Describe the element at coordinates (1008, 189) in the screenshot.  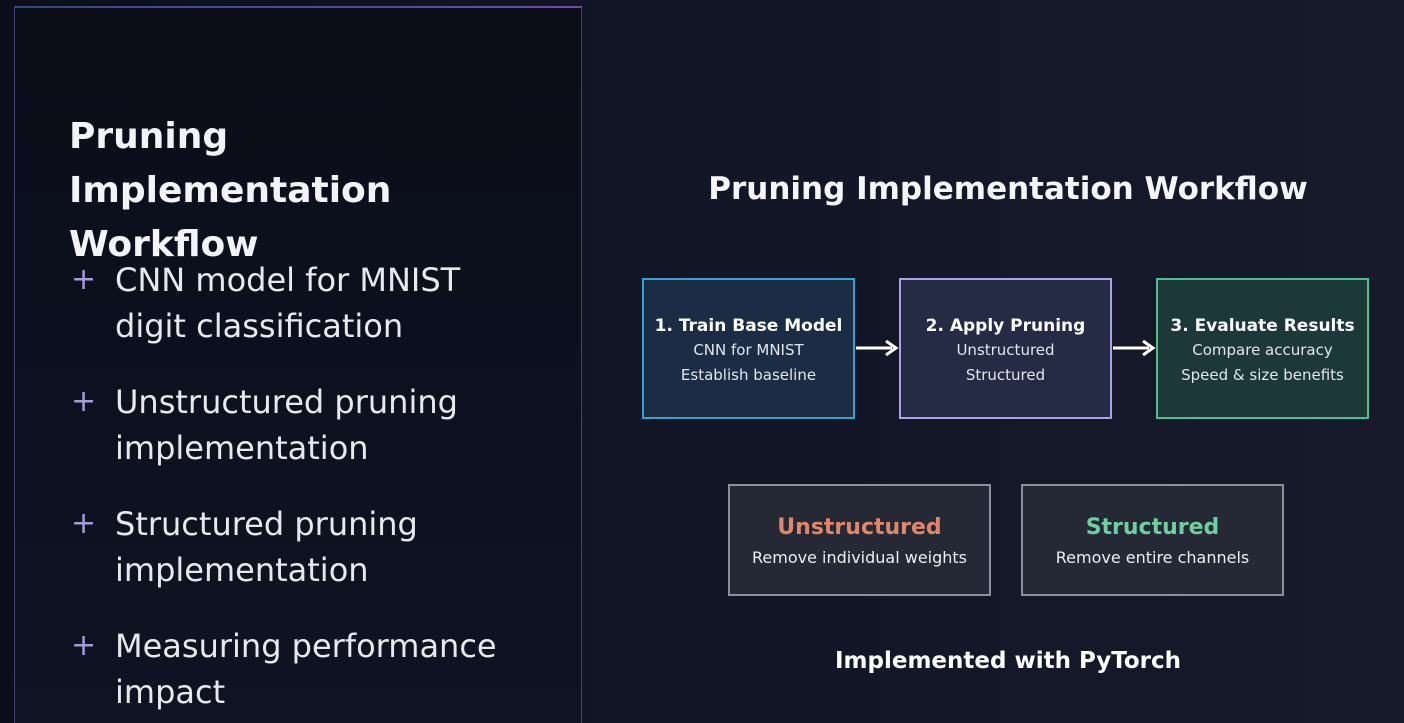
I see `diagram-title: Pruning Implementation Workflow` at that location.